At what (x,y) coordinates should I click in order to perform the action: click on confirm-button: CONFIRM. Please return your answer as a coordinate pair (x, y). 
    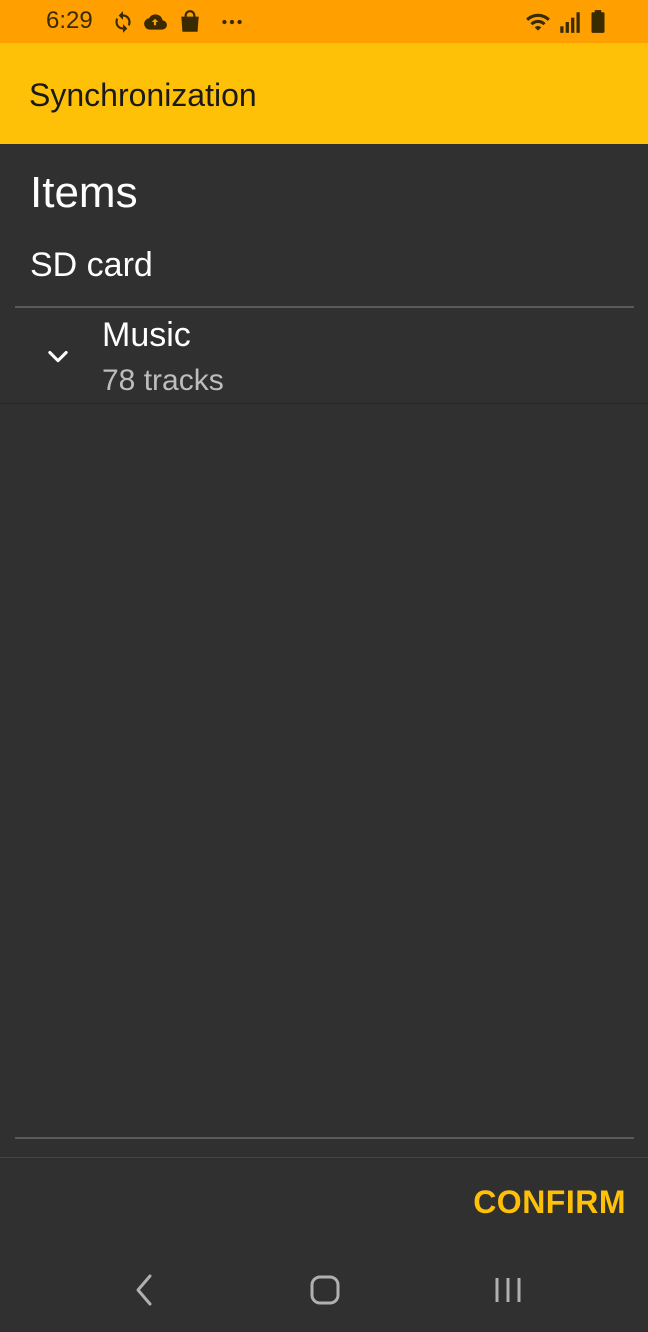
    Looking at the image, I should click on (549, 1202).